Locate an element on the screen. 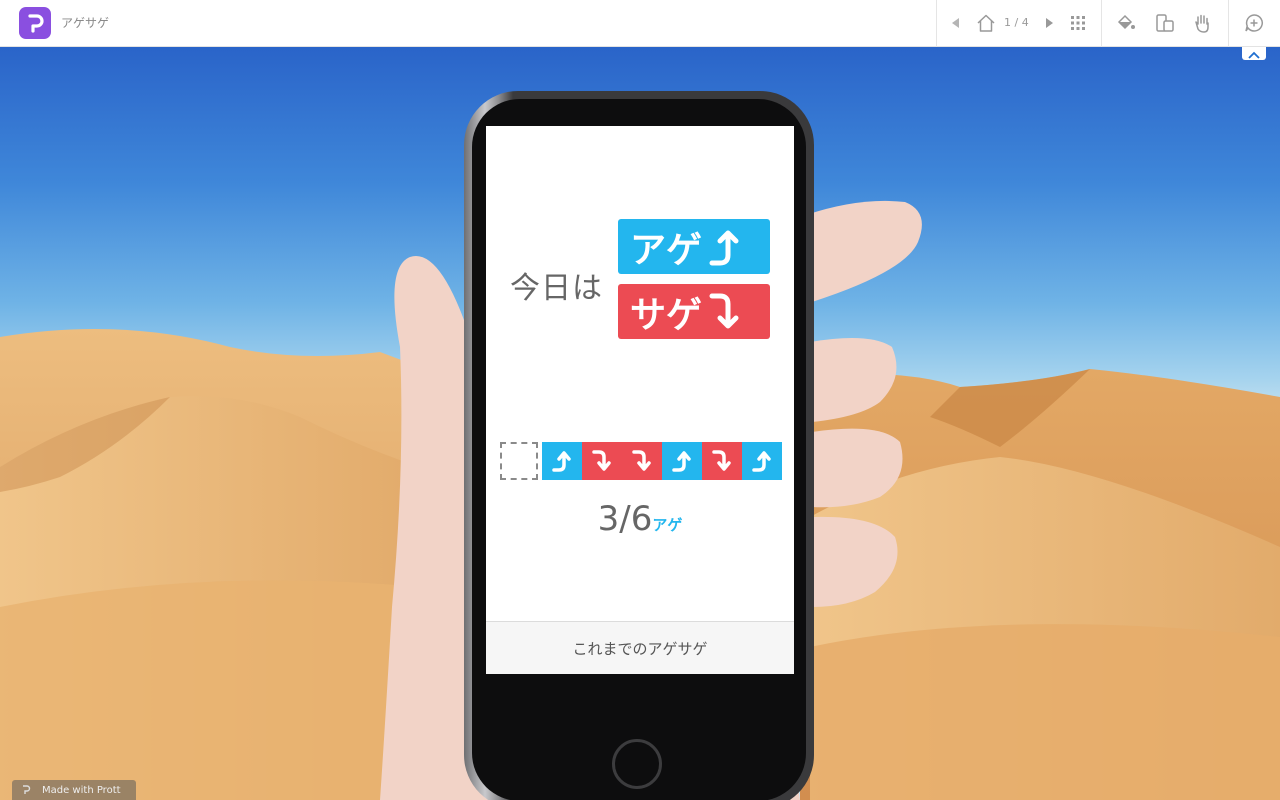  prott-logo is located at coordinates (35, 23).